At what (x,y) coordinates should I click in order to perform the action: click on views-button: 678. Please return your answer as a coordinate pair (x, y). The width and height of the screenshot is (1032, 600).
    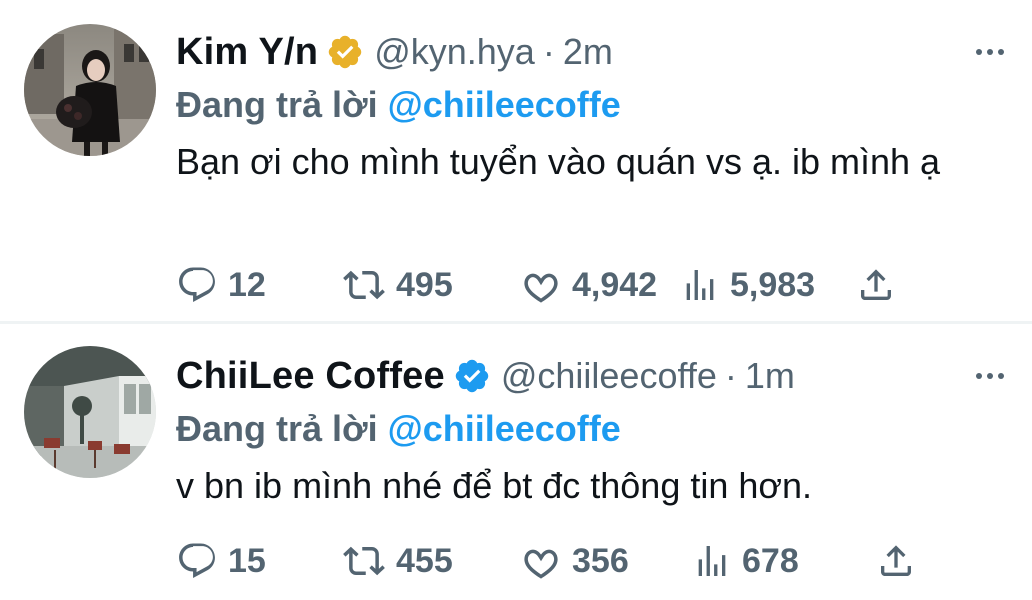
    Looking at the image, I should click on (774, 561).